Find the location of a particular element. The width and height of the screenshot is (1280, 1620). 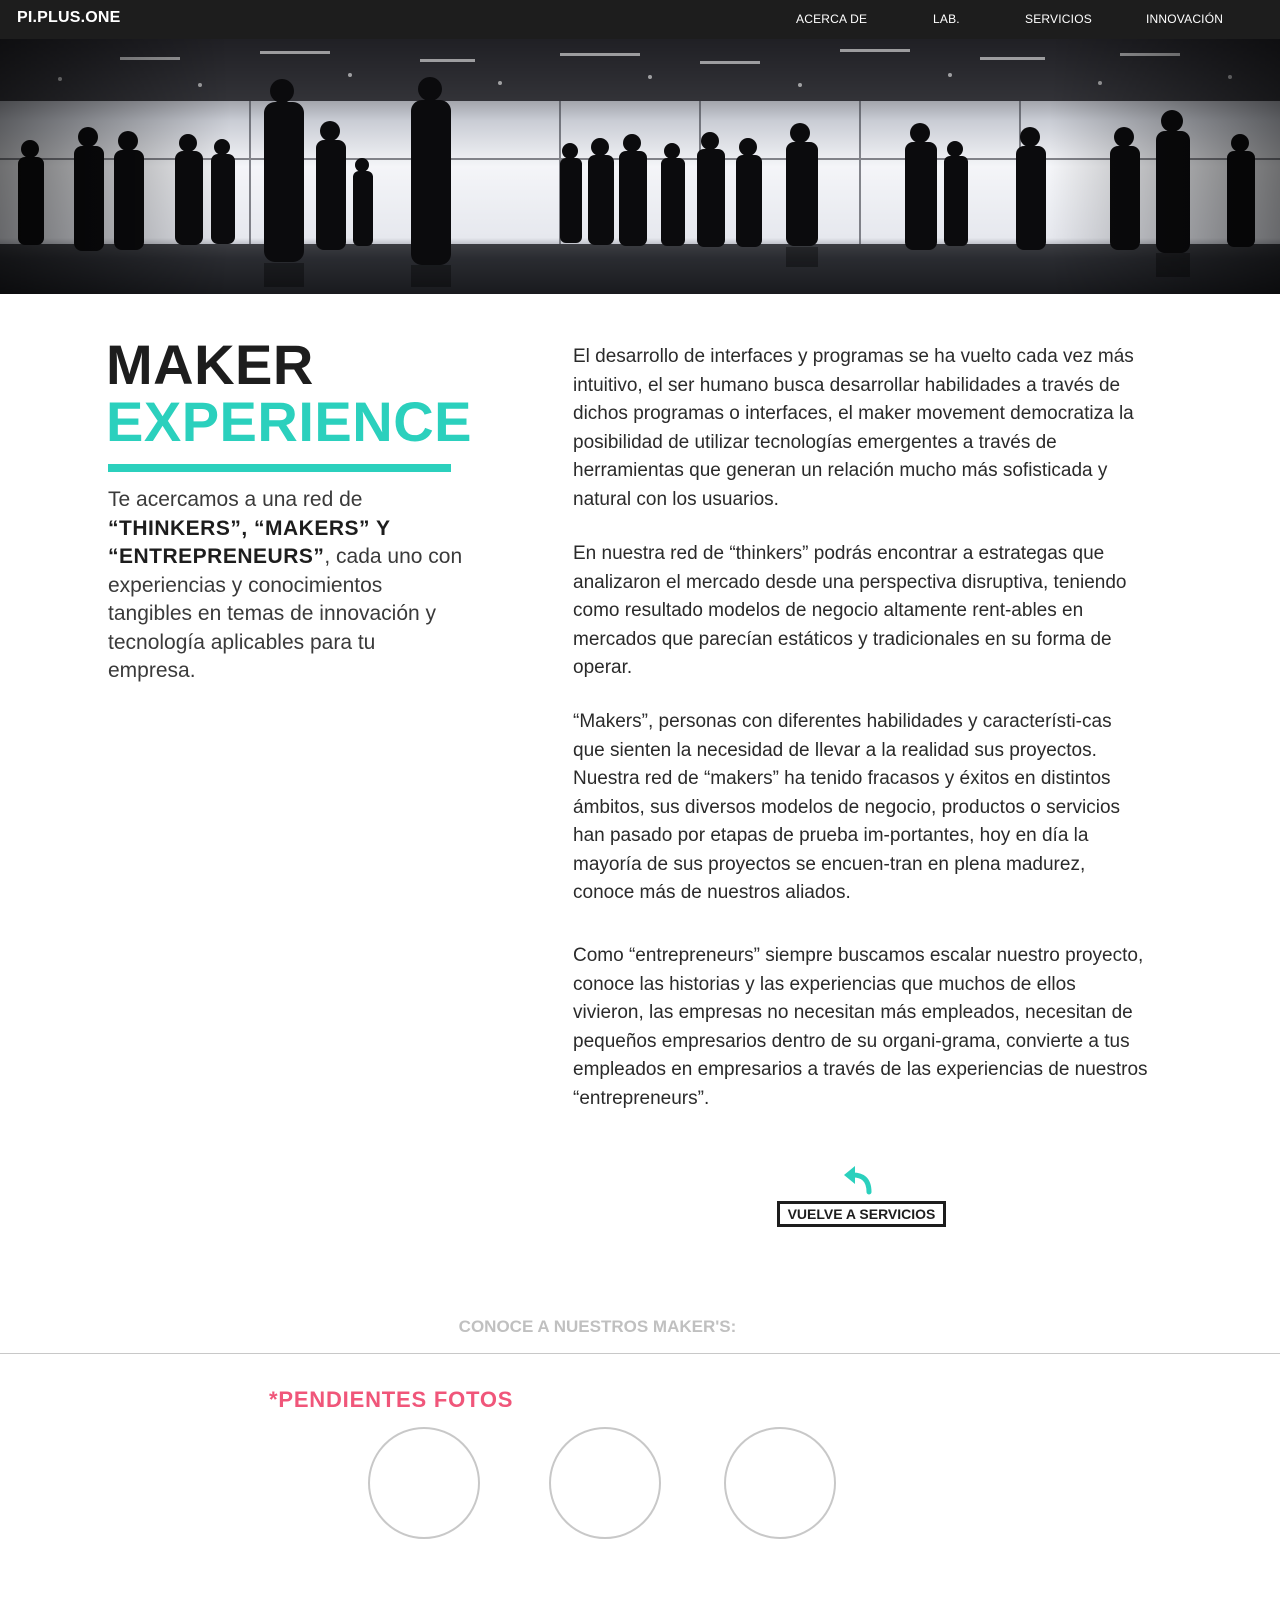

nav-item-lab: LAB. is located at coordinates (946, 19).